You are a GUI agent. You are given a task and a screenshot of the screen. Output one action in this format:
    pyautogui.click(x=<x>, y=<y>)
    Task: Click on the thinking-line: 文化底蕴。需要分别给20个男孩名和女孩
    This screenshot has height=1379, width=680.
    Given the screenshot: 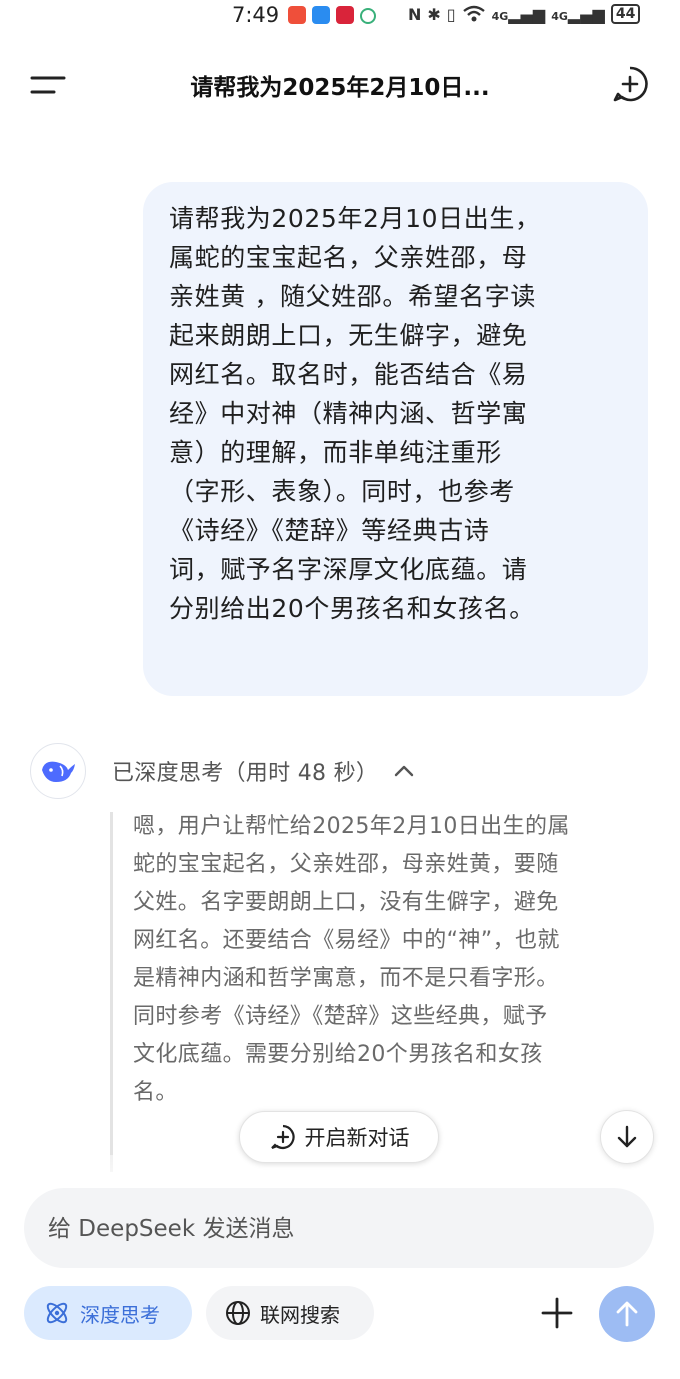 What is the action you would take?
    pyautogui.click(x=338, y=1054)
    